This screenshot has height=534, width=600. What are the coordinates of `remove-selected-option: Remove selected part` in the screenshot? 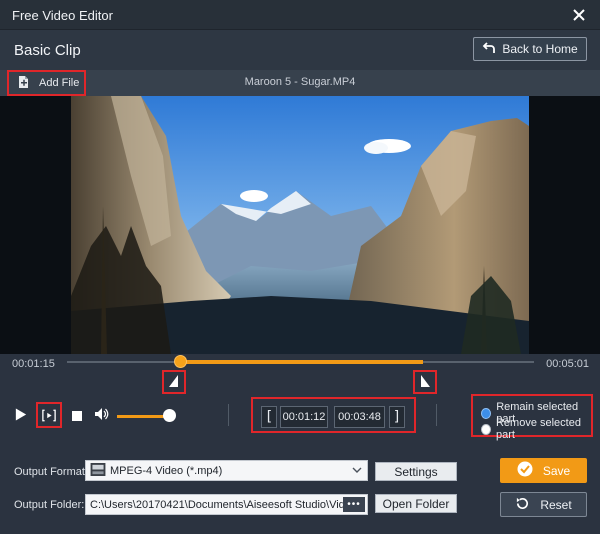 It's located at (536, 429).